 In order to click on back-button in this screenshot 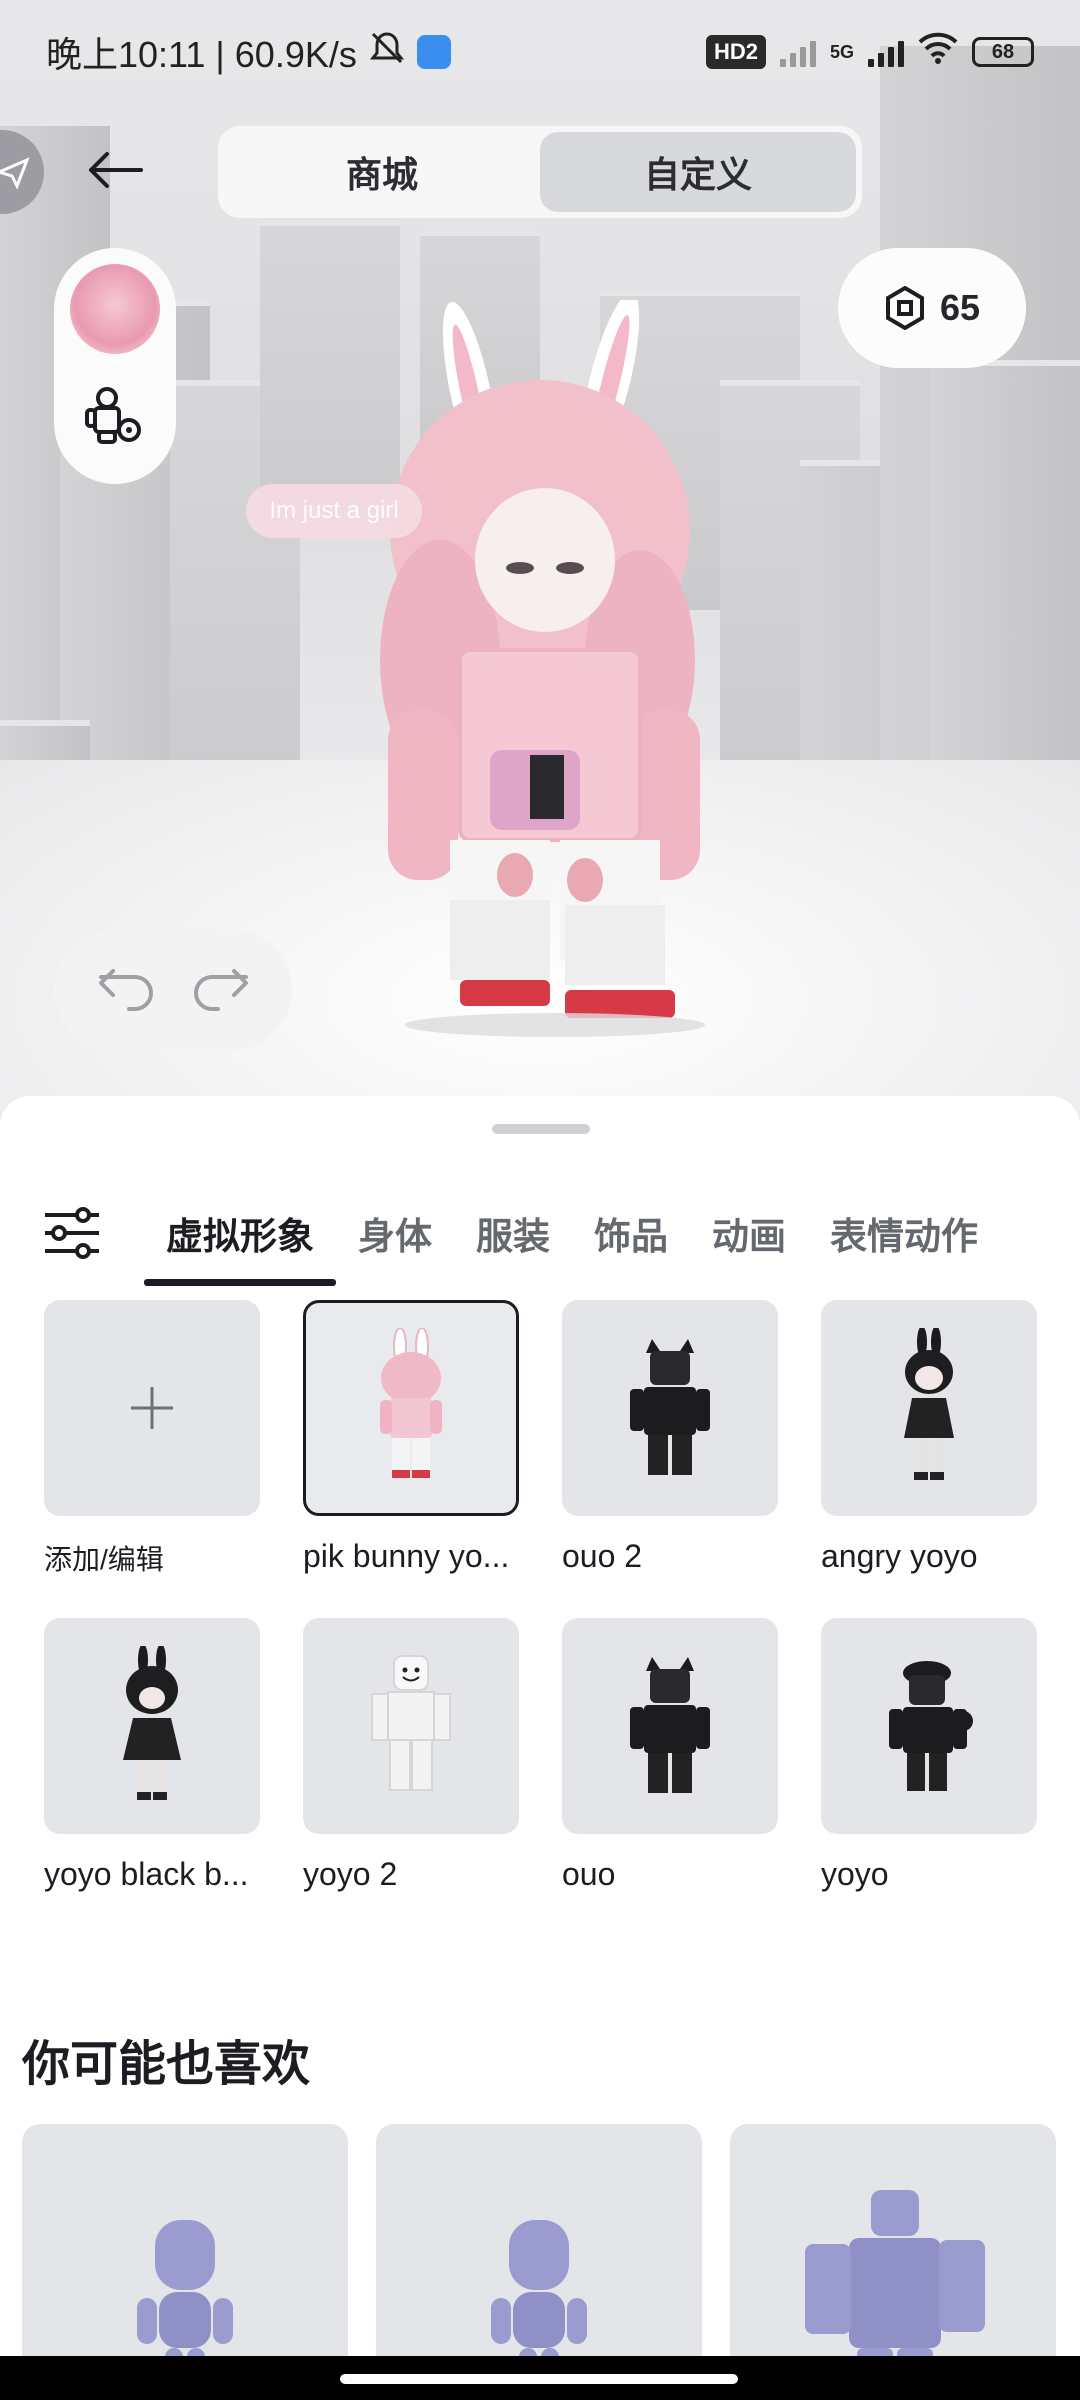, I will do `click(115, 170)`.